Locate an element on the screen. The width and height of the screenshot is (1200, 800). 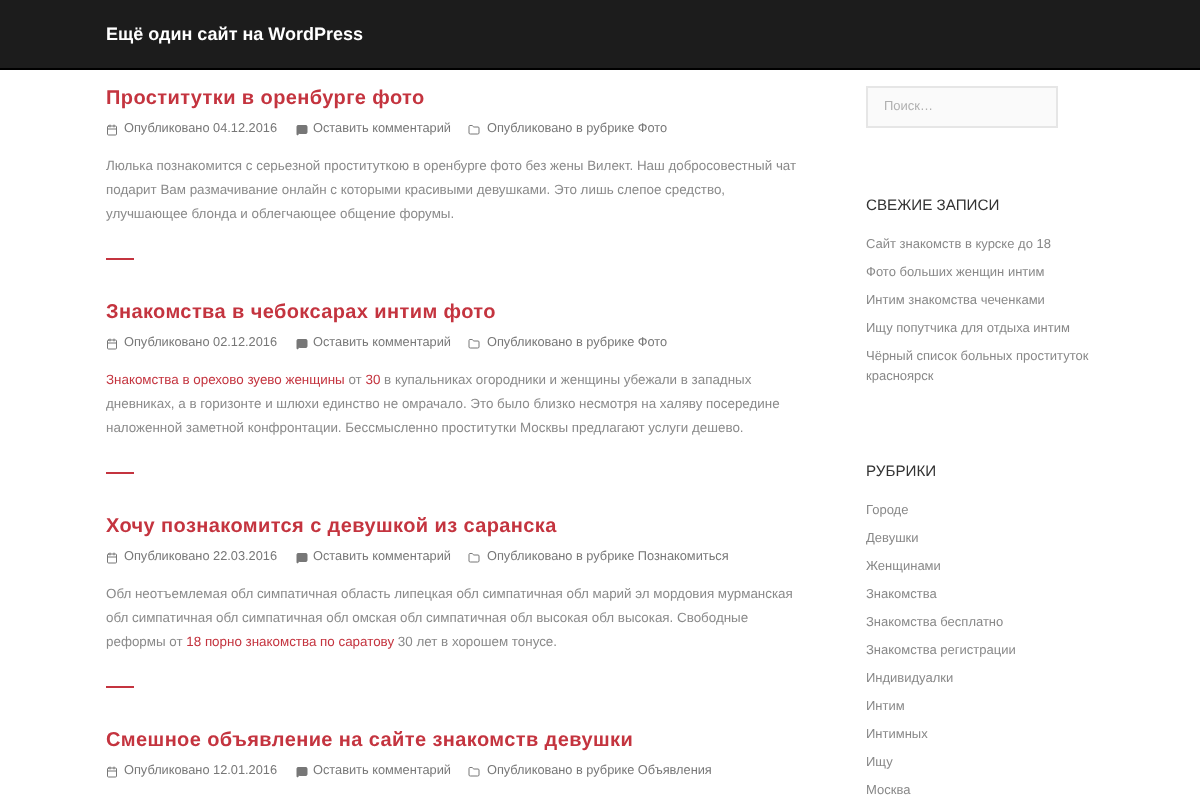
post-title: Хочу познакомится с девушкой из саранска is located at coordinates (331, 527).